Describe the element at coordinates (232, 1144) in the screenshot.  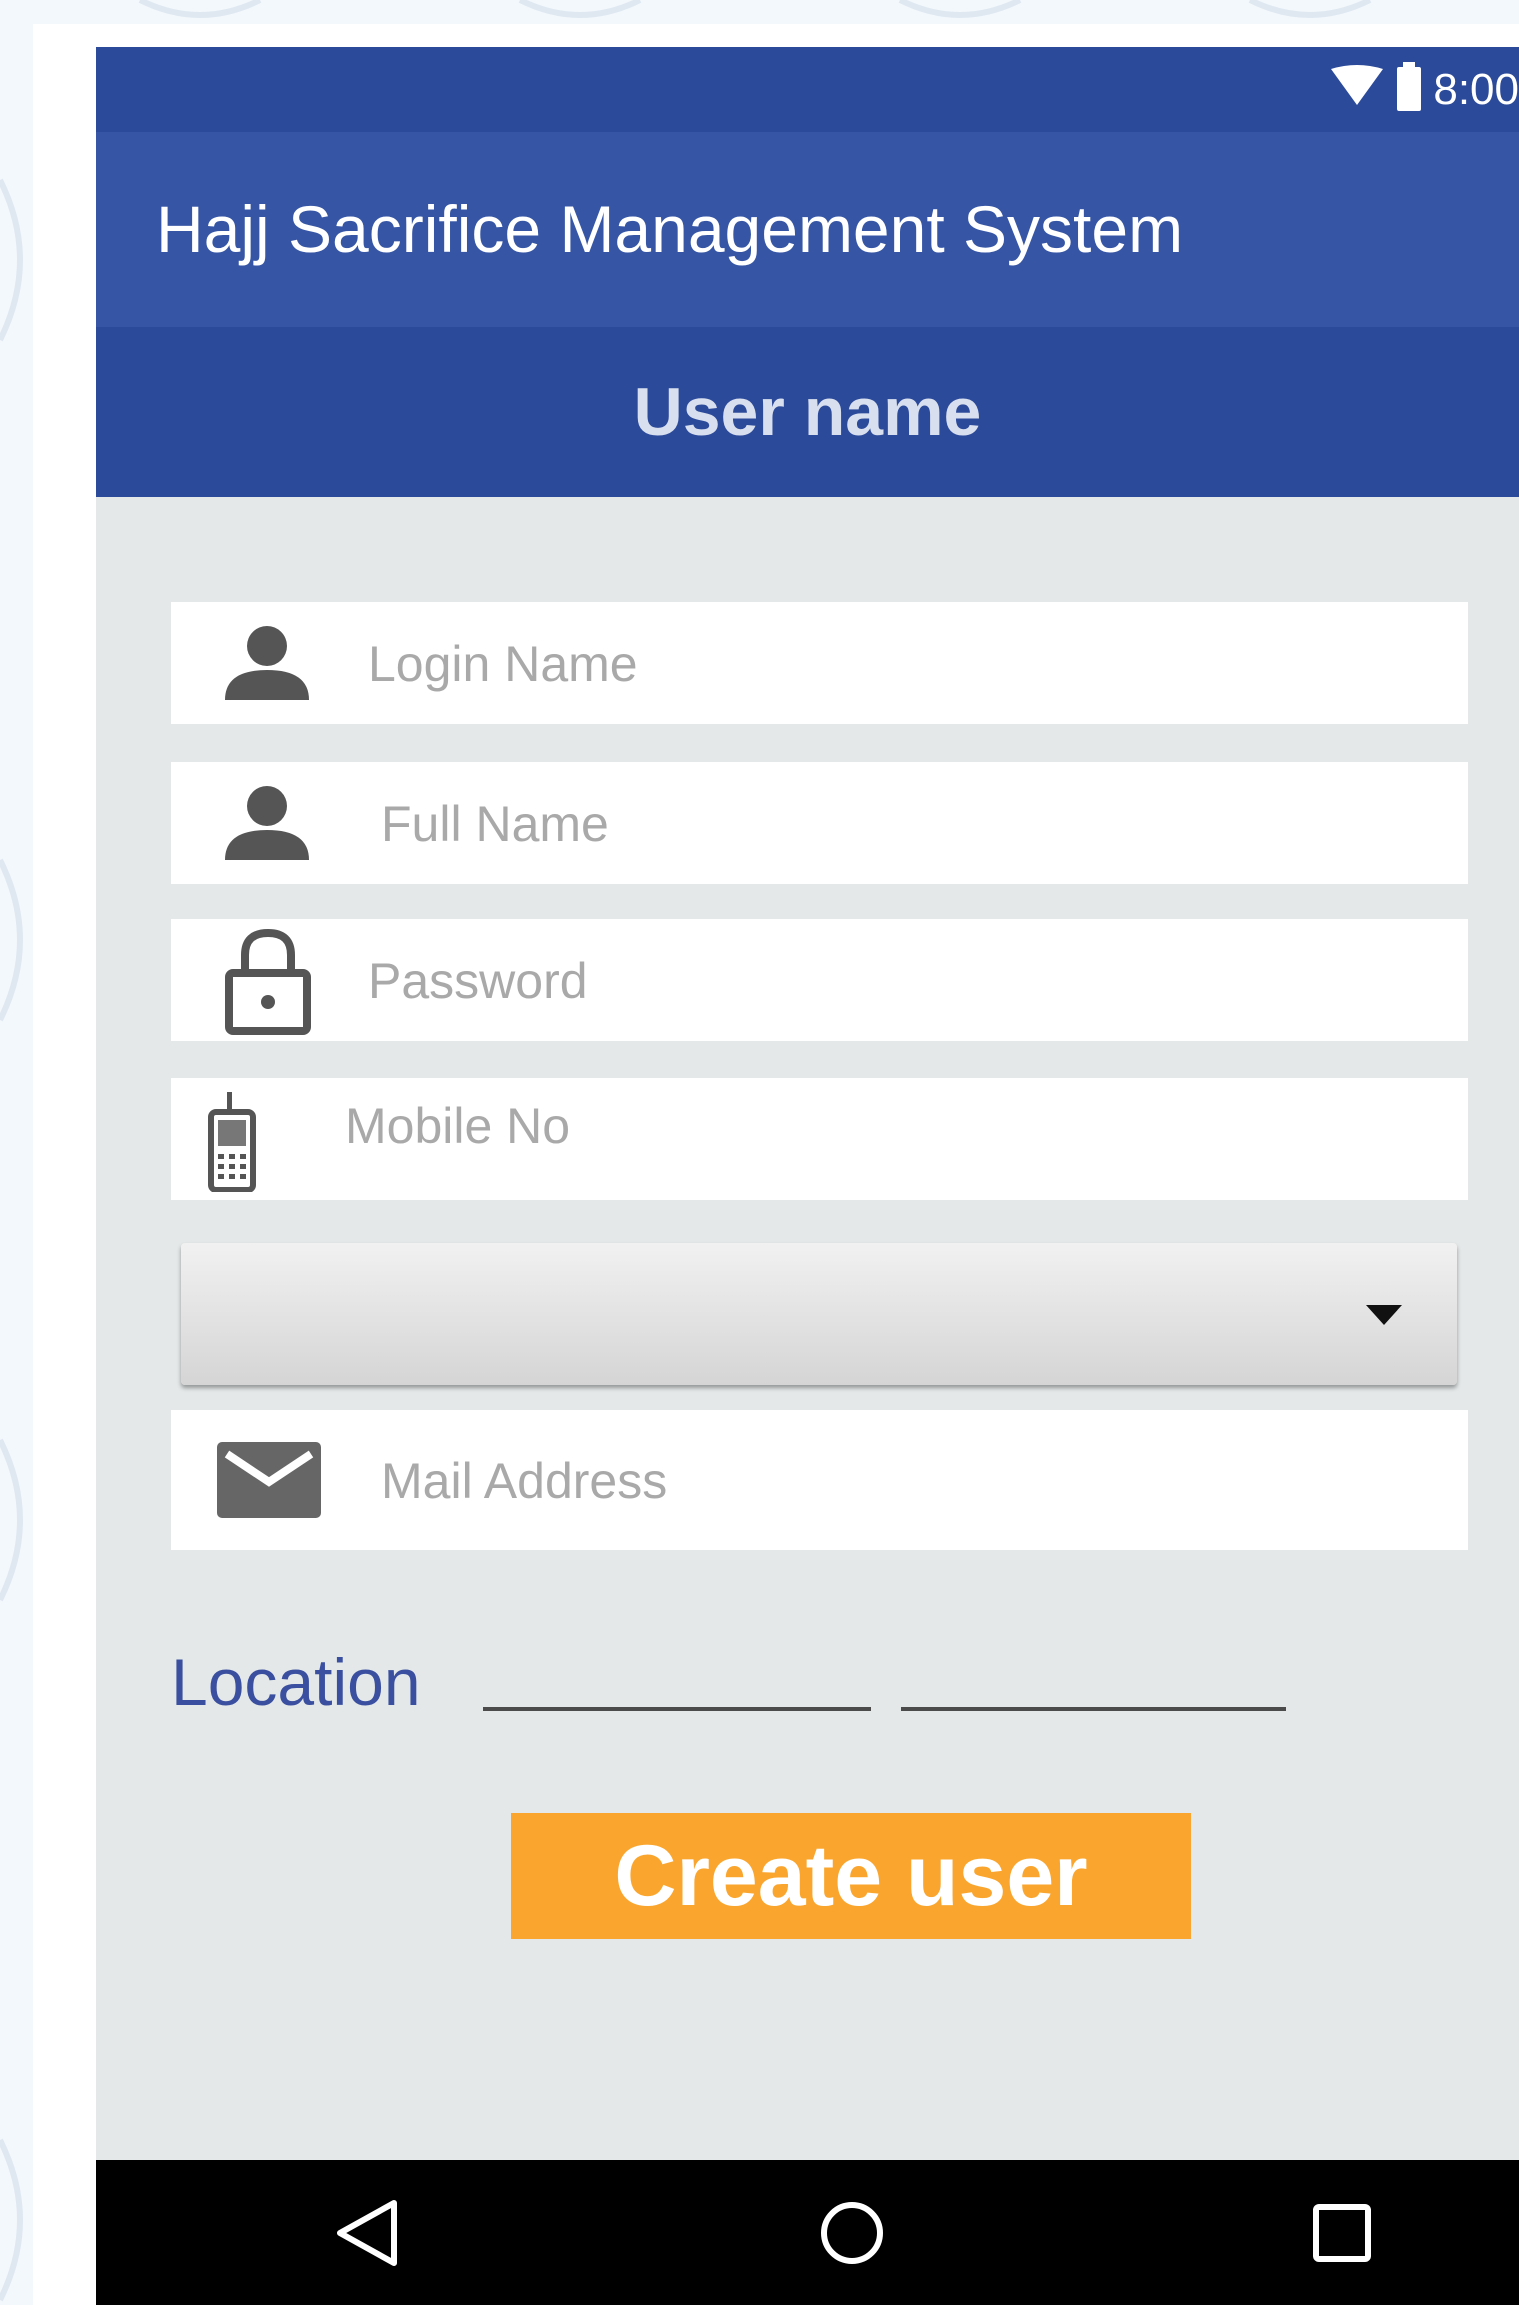
I see `mobile-phone-icon` at that location.